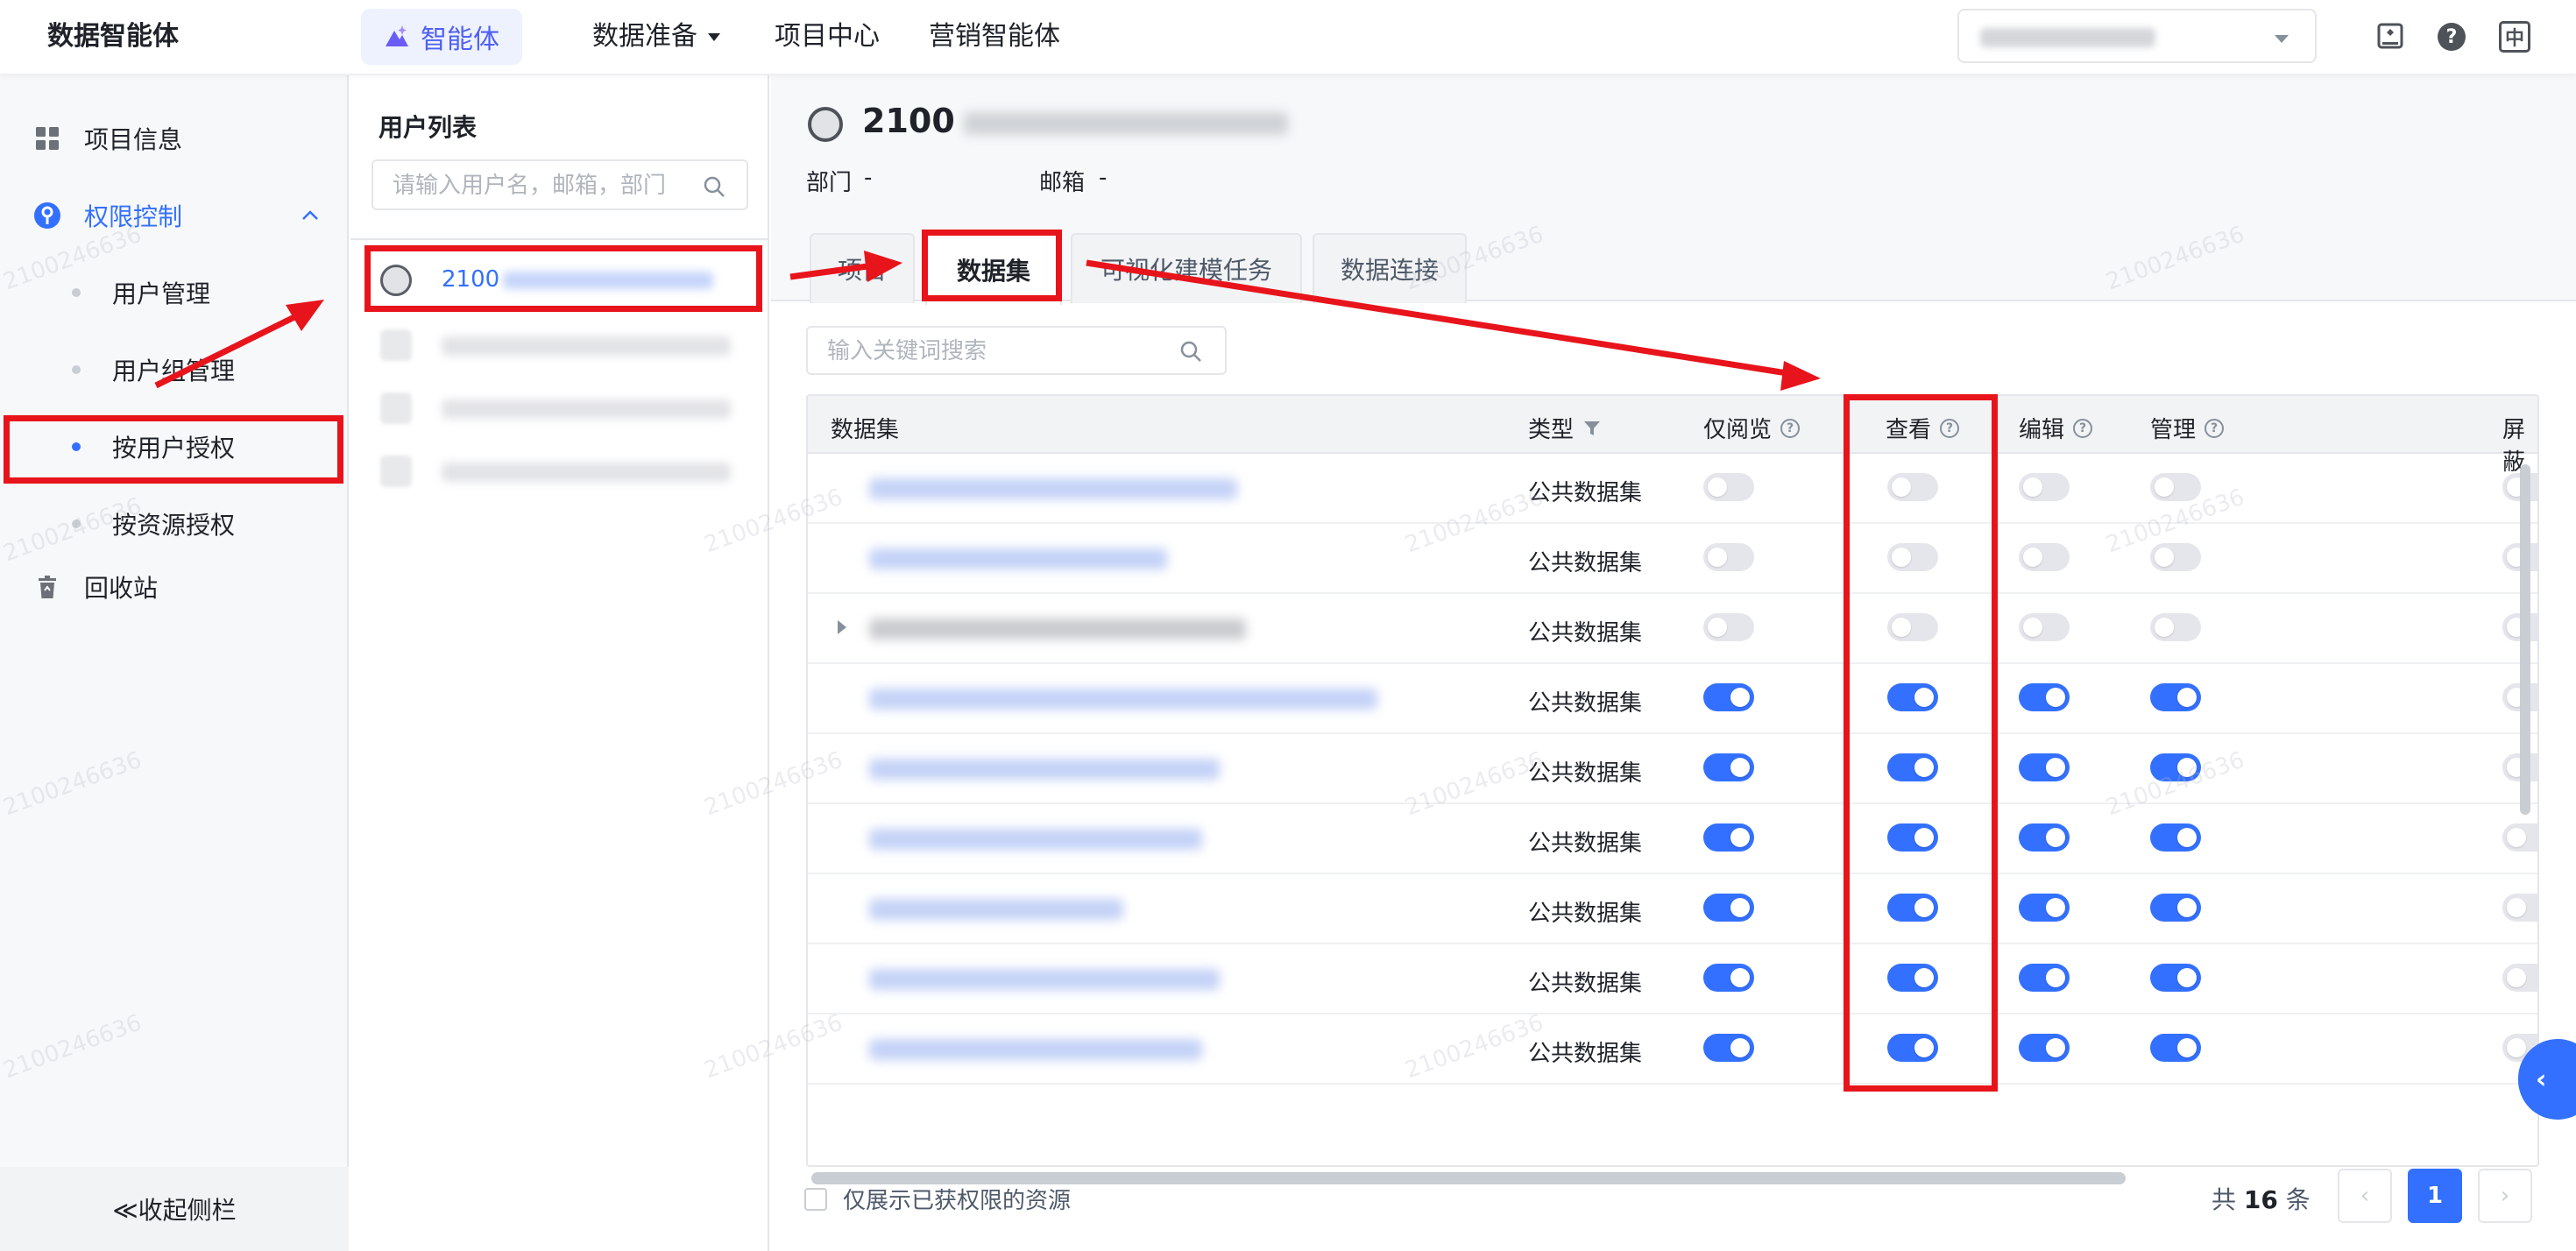 The width and height of the screenshot is (2576, 1251). I want to click on tab-data-connection: 数据连接, so click(1390, 268).